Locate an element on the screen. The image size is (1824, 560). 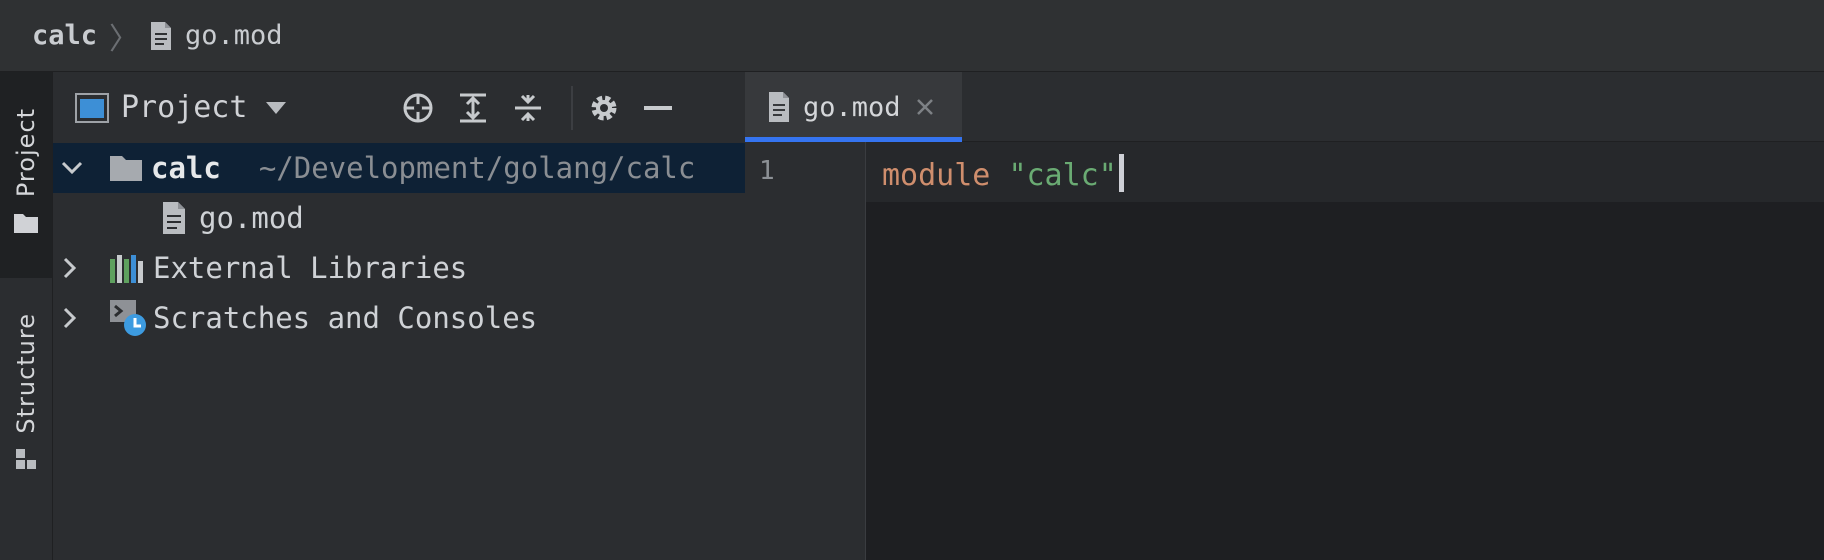
scratches-icon is located at coordinates (128, 318).